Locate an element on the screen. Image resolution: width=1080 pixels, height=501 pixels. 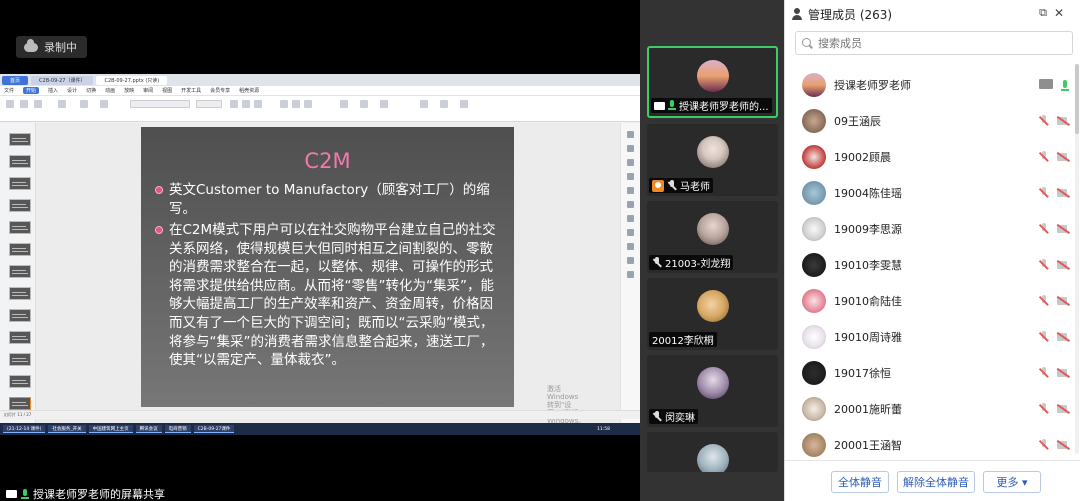
recording-badge: 录制中 is located at coordinates (51, 47).